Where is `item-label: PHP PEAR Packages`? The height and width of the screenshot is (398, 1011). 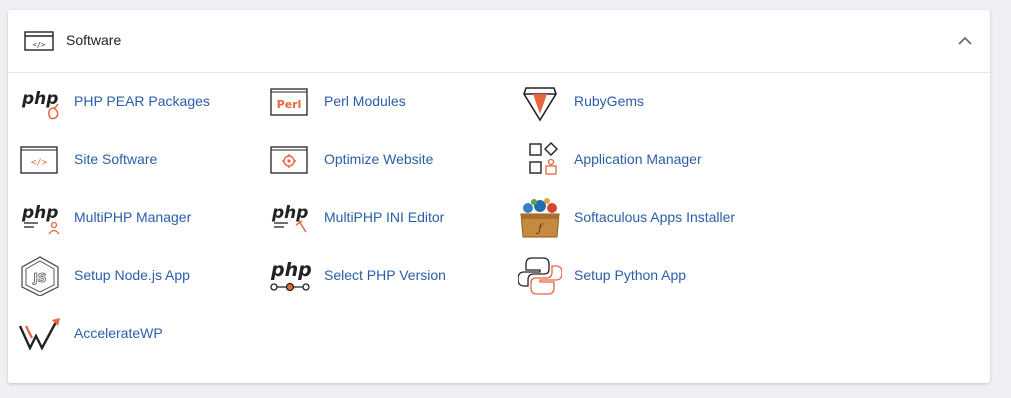 item-label: PHP PEAR Packages is located at coordinates (142, 101).